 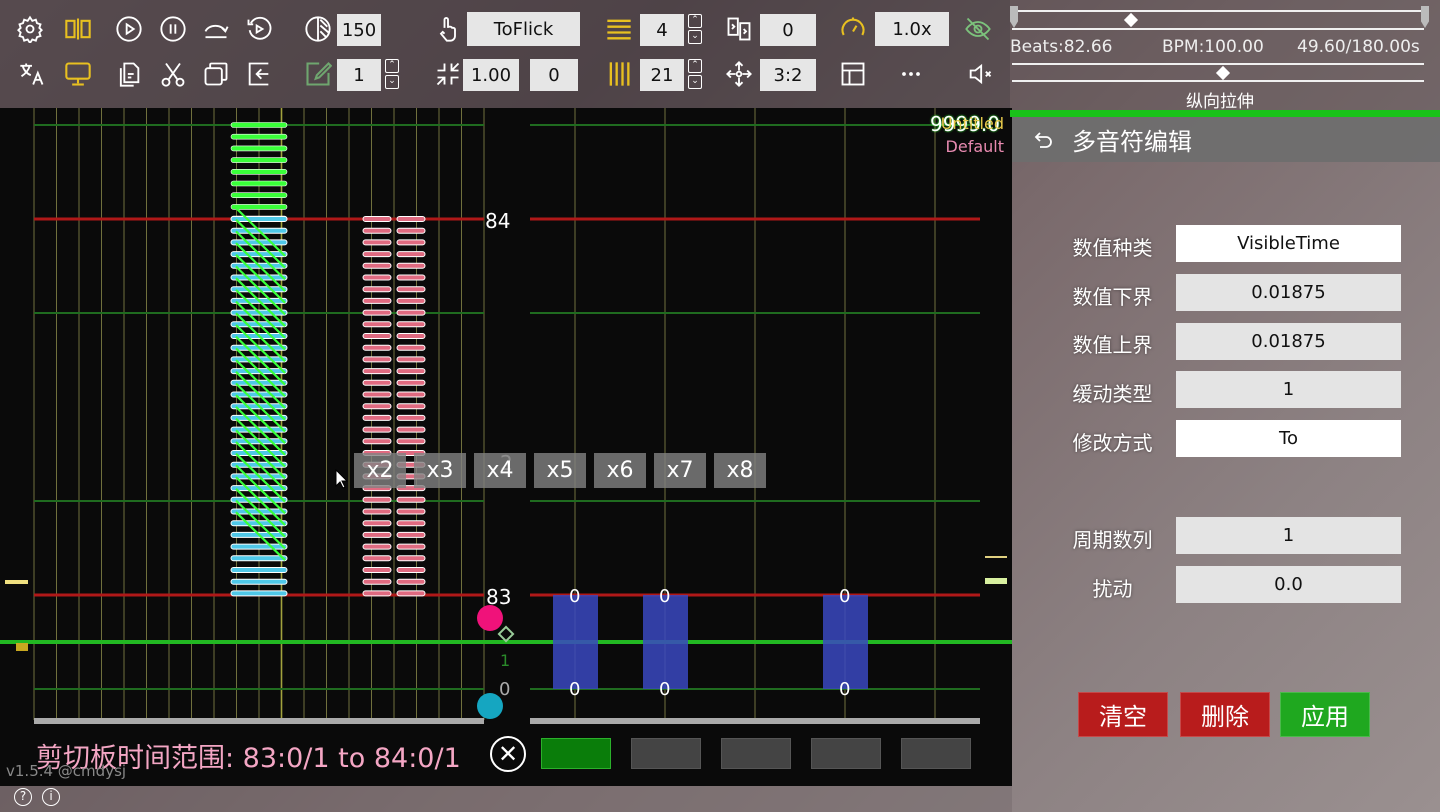 What do you see at coordinates (978, 29) in the screenshot?
I see `eye-off-icon` at bounding box center [978, 29].